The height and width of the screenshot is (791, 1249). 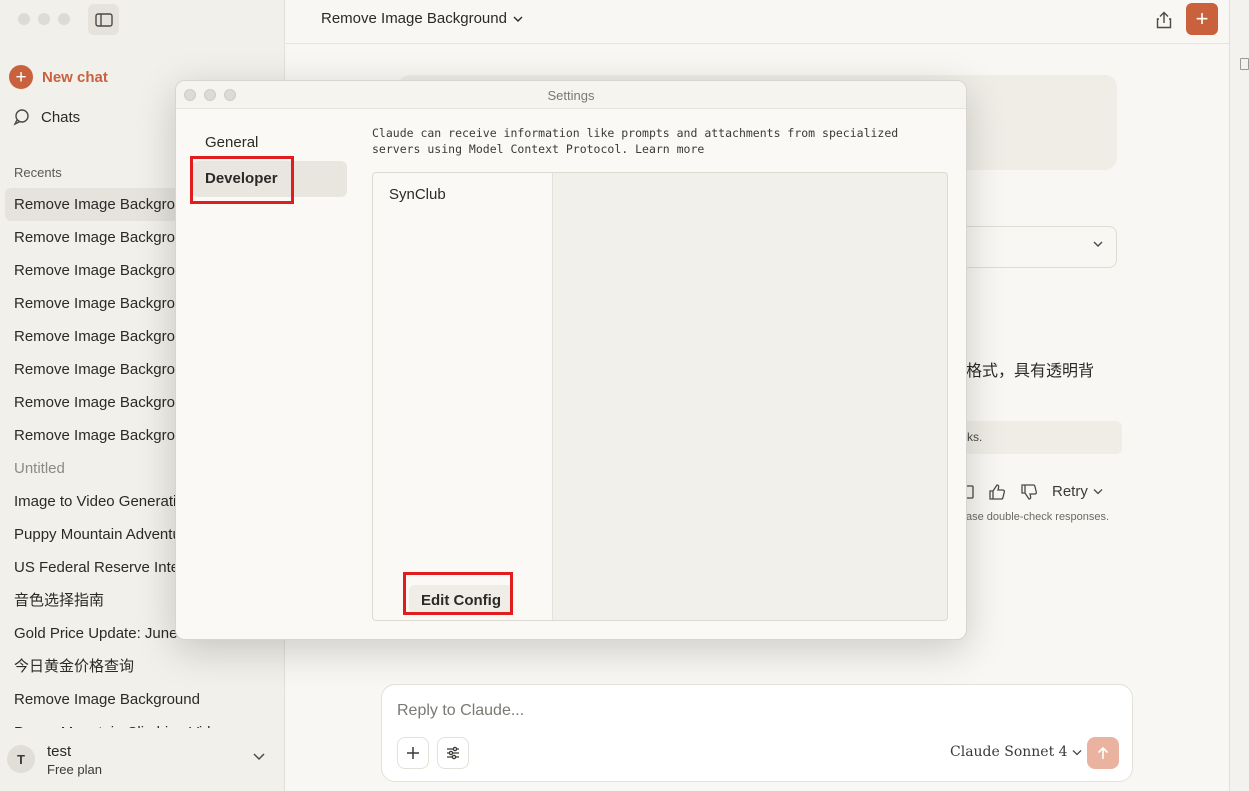 I want to click on reply-composer: Claude Sonnet 4, so click(x=757, y=733).